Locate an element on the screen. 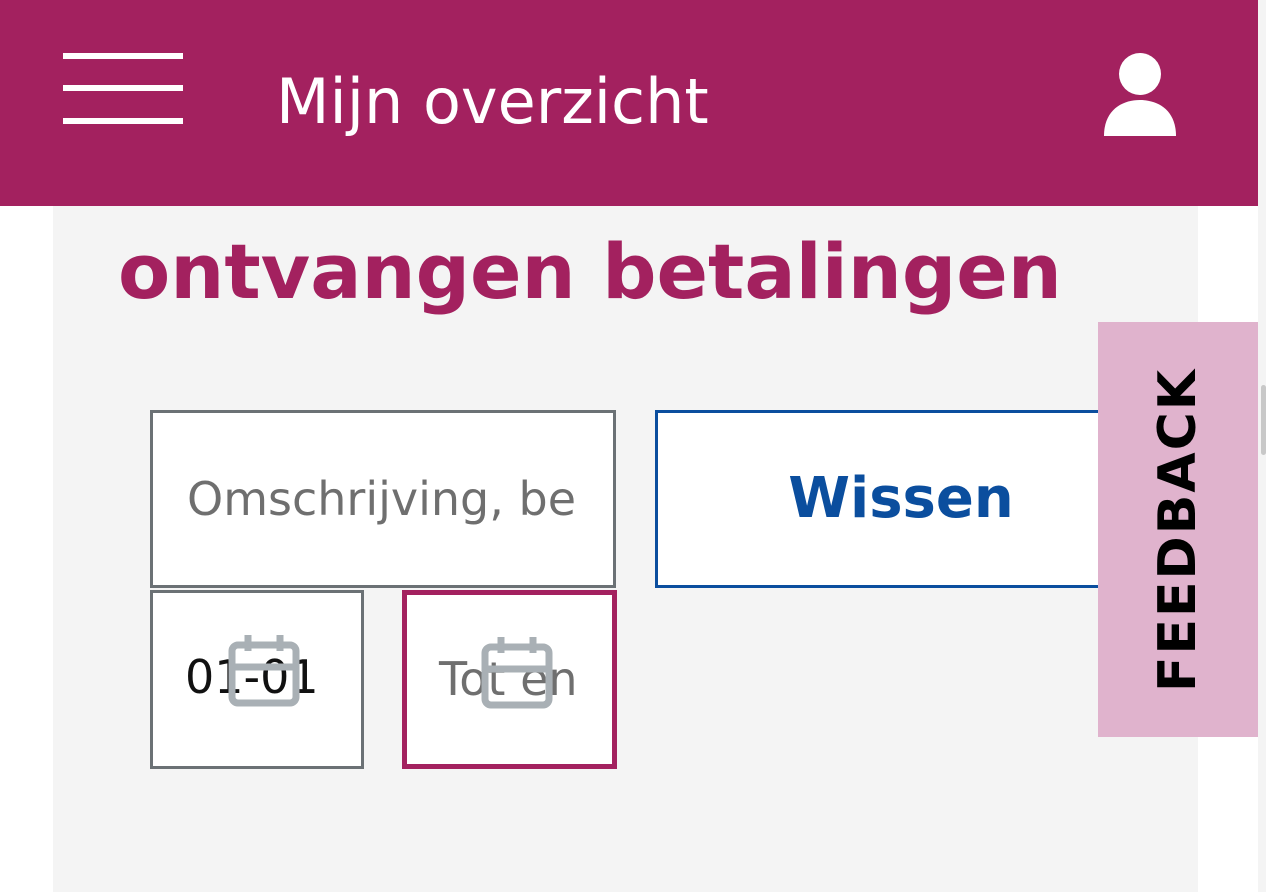 The image size is (1266, 892). clear-button: Wissen is located at coordinates (915, 499).